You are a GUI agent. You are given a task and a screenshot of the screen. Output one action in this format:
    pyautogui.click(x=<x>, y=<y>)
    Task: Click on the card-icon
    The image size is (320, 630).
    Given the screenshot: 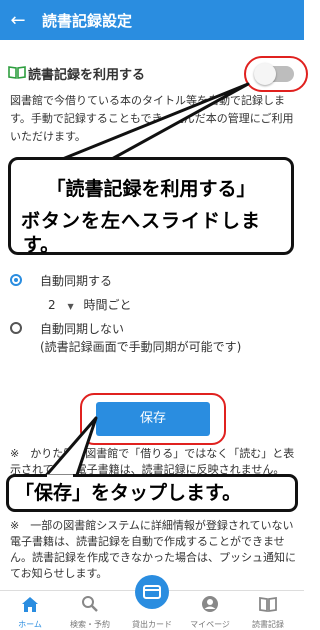 What is the action you would take?
    pyautogui.click(x=152, y=592)
    